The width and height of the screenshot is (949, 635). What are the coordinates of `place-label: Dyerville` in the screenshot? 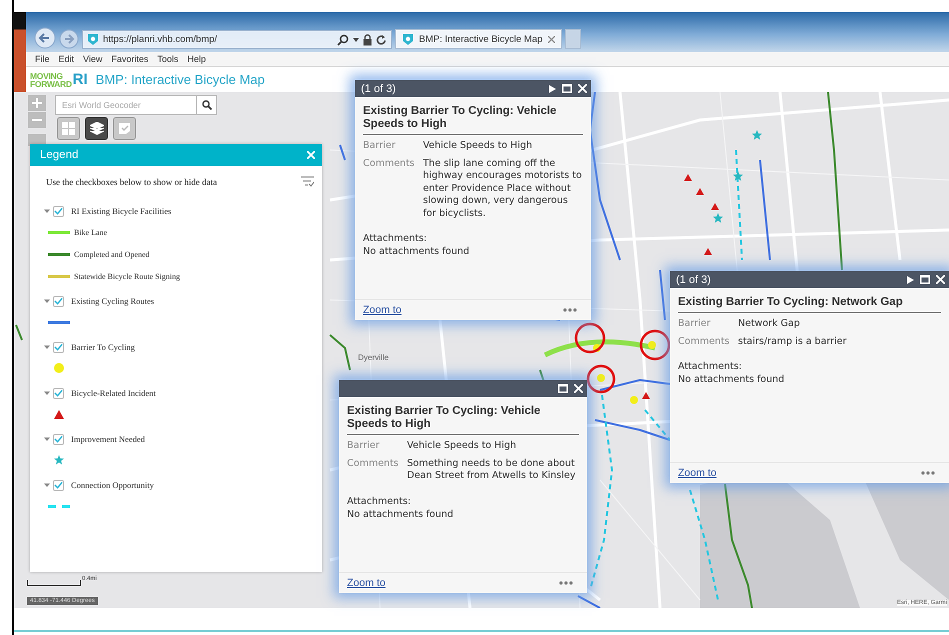 It's located at (373, 357).